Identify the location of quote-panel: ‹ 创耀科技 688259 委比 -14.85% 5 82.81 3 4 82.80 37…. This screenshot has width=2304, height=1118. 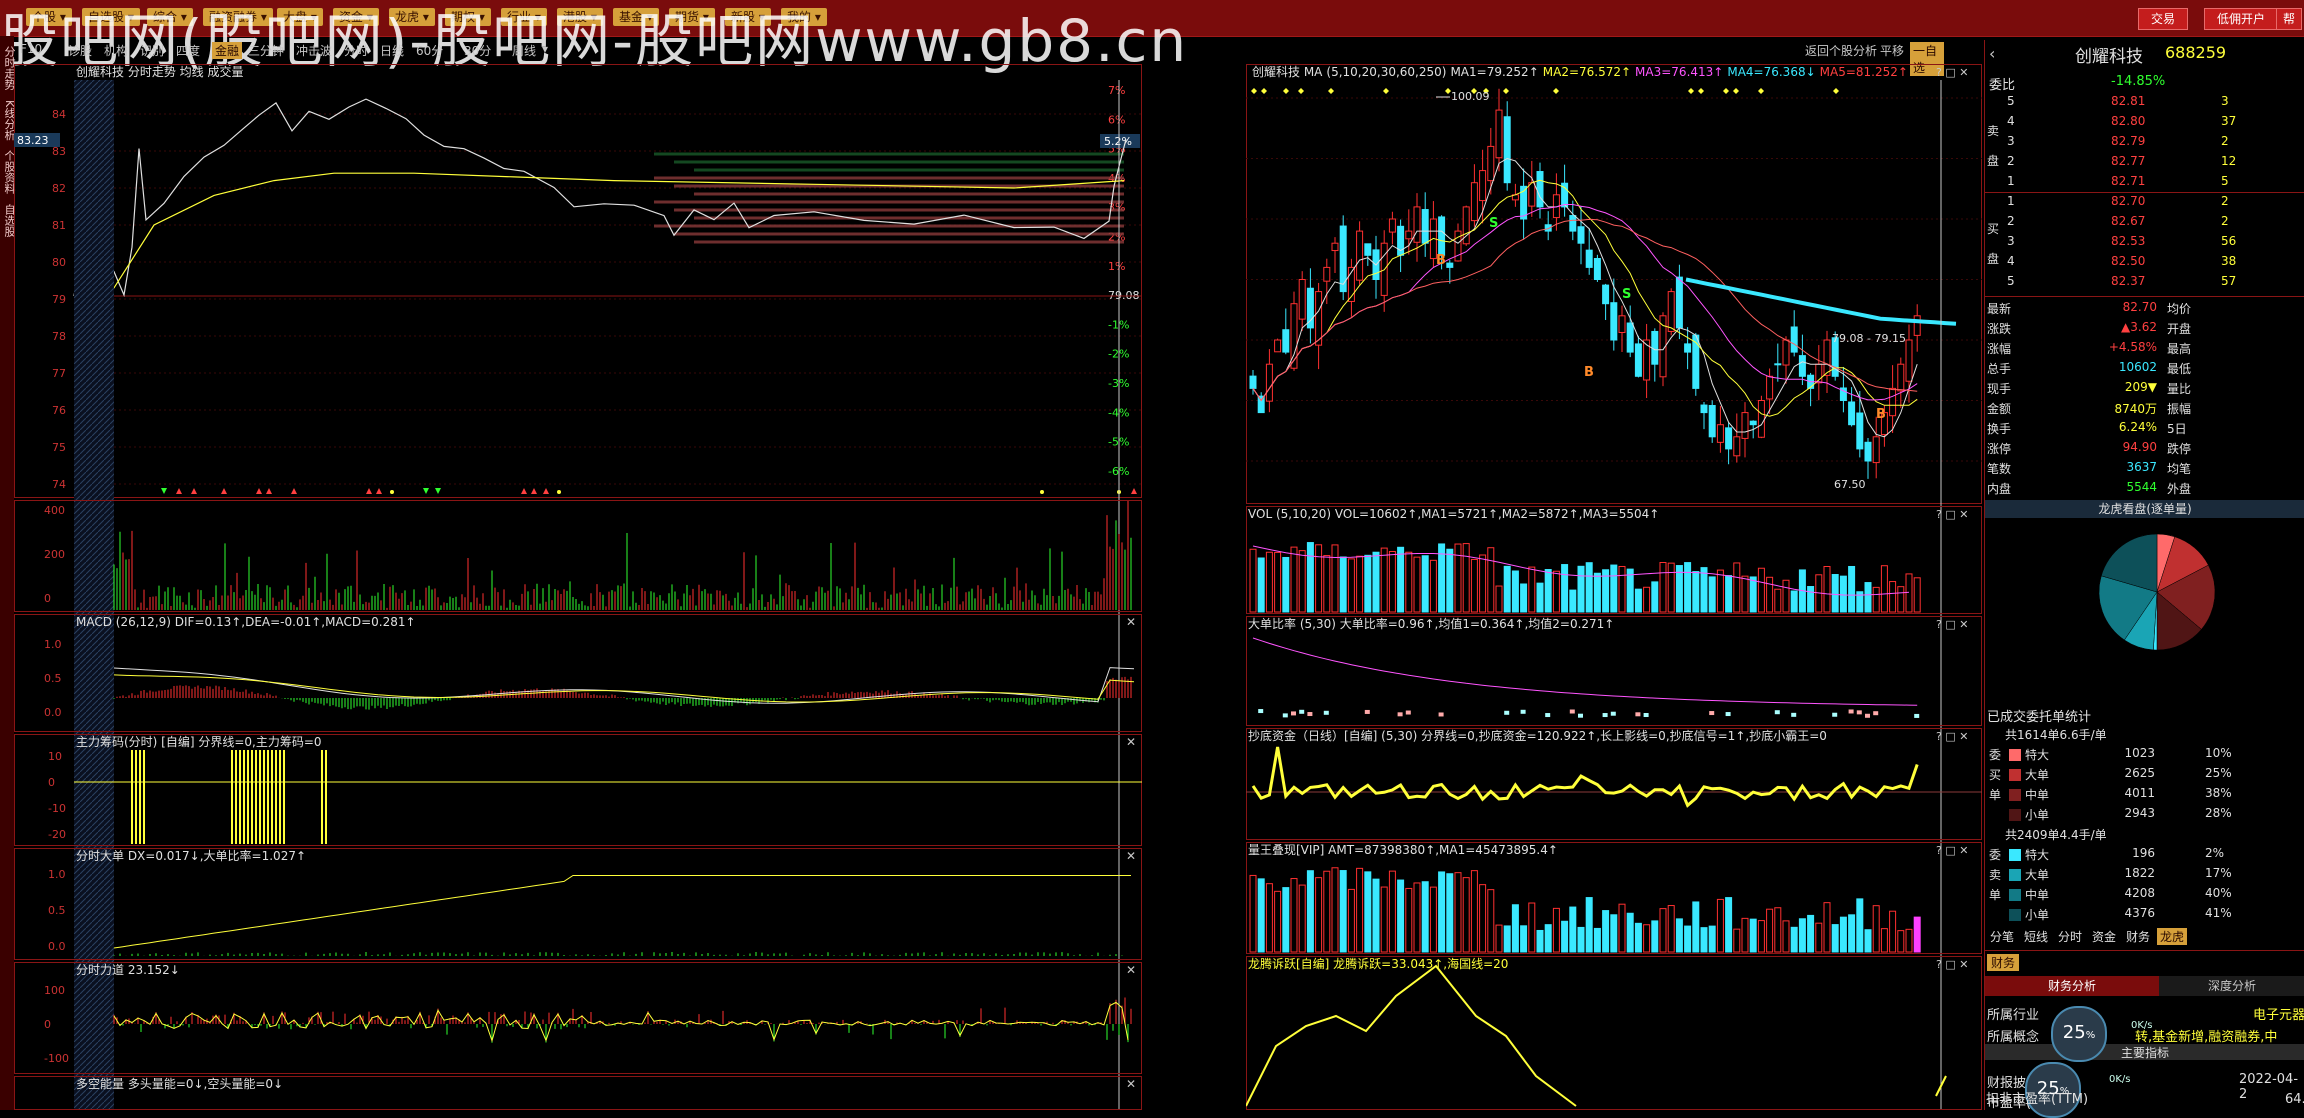
(2144, 579).